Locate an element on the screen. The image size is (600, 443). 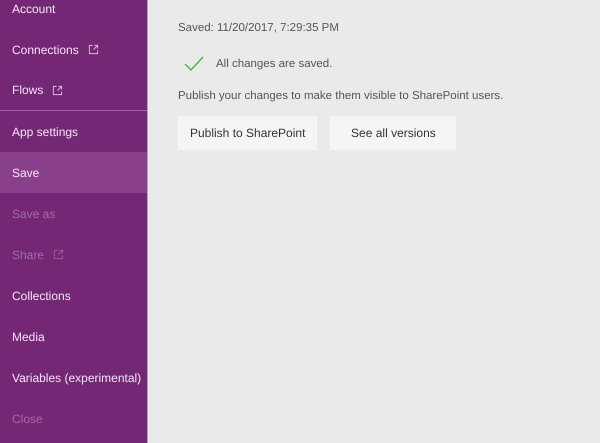
action-button: See all versions is located at coordinates (393, 133).